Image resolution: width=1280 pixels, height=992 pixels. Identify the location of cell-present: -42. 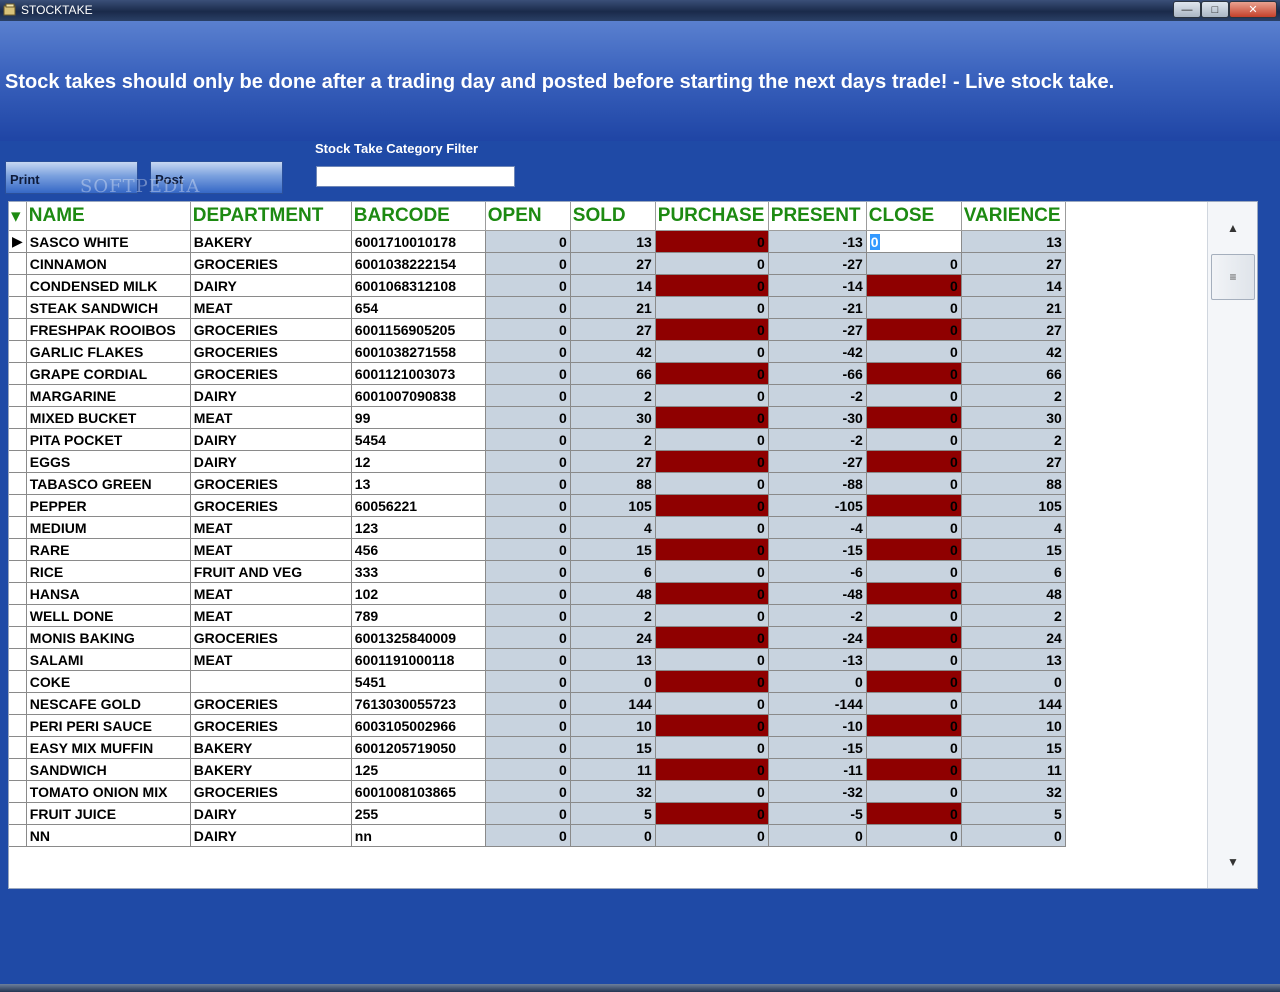
(817, 351).